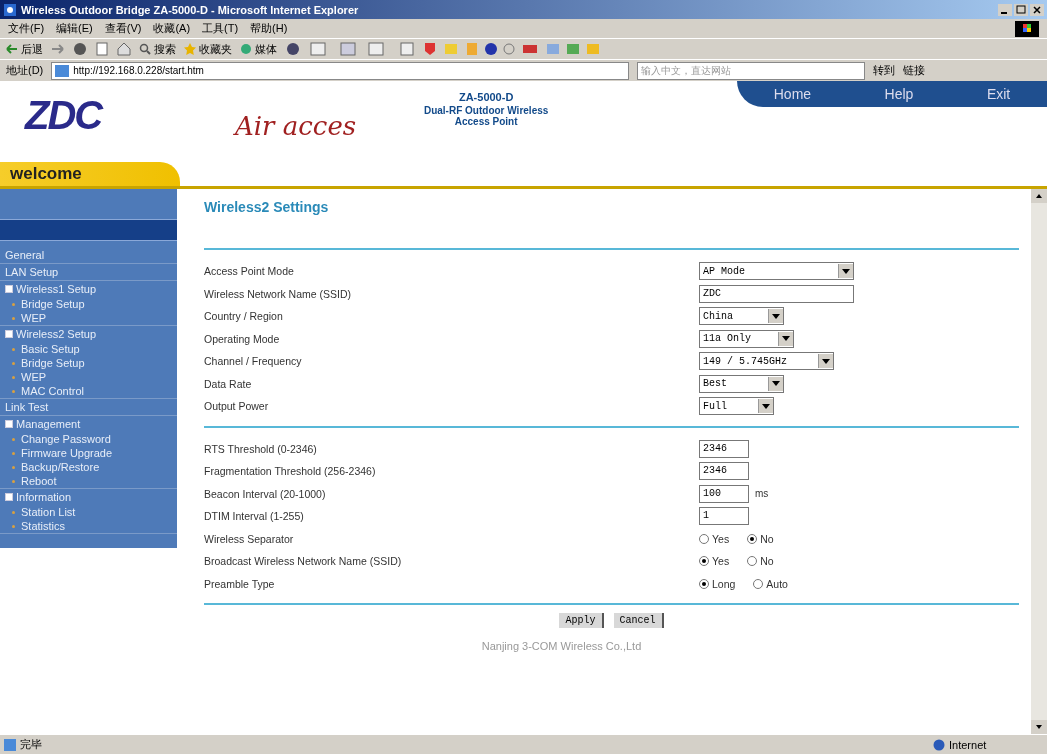 This screenshot has width=1047, height=754. What do you see at coordinates (90, 174) in the screenshot?
I see `welcome-banner: welcome` at bounding box center [90, 174].